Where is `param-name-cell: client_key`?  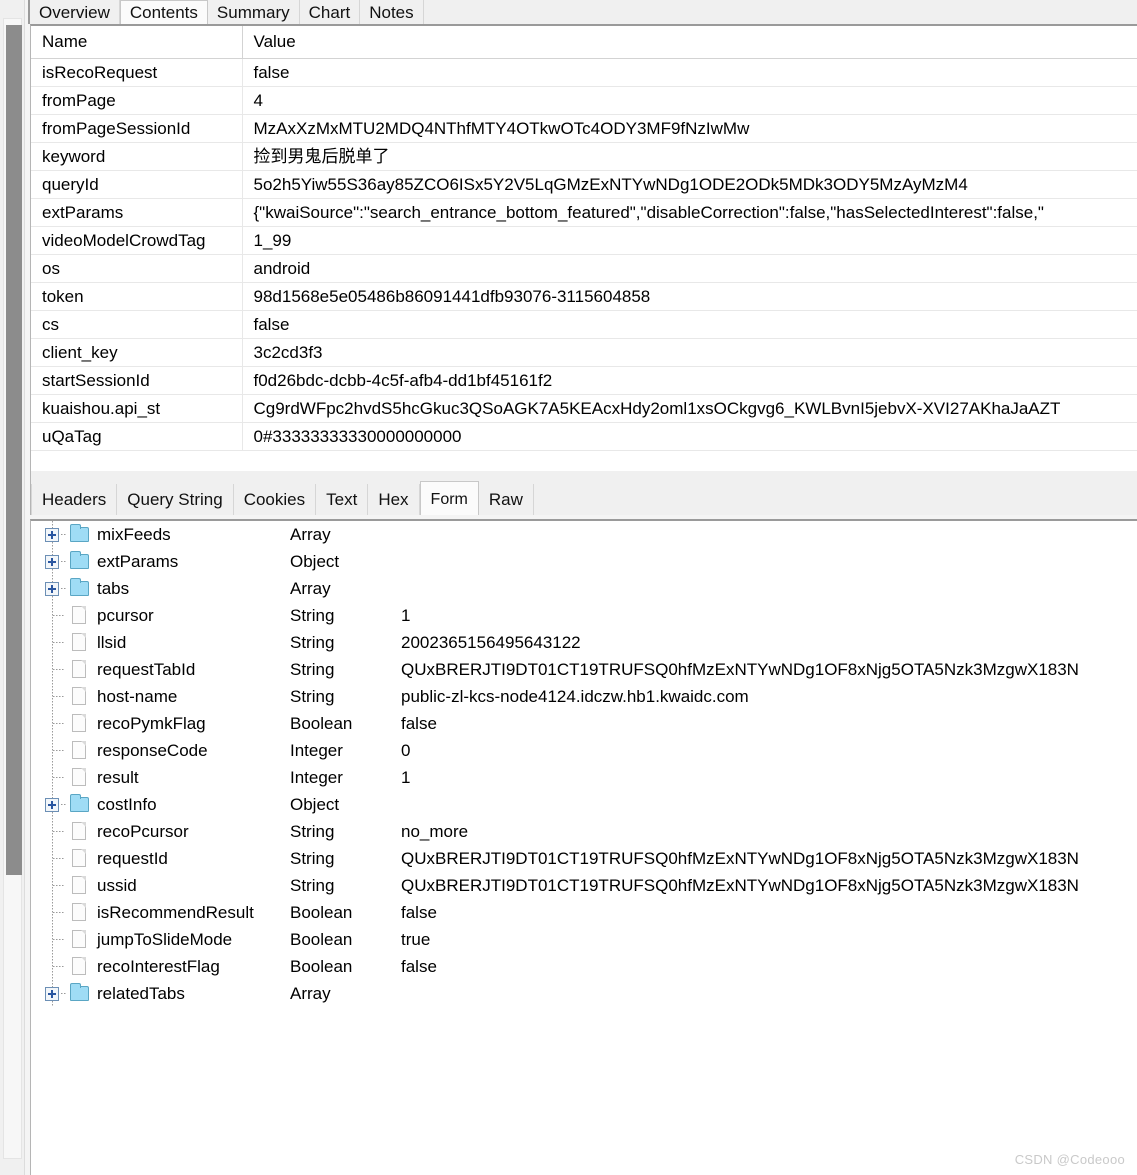 param-name-cell: client_key is located at coordinates (137, 352).